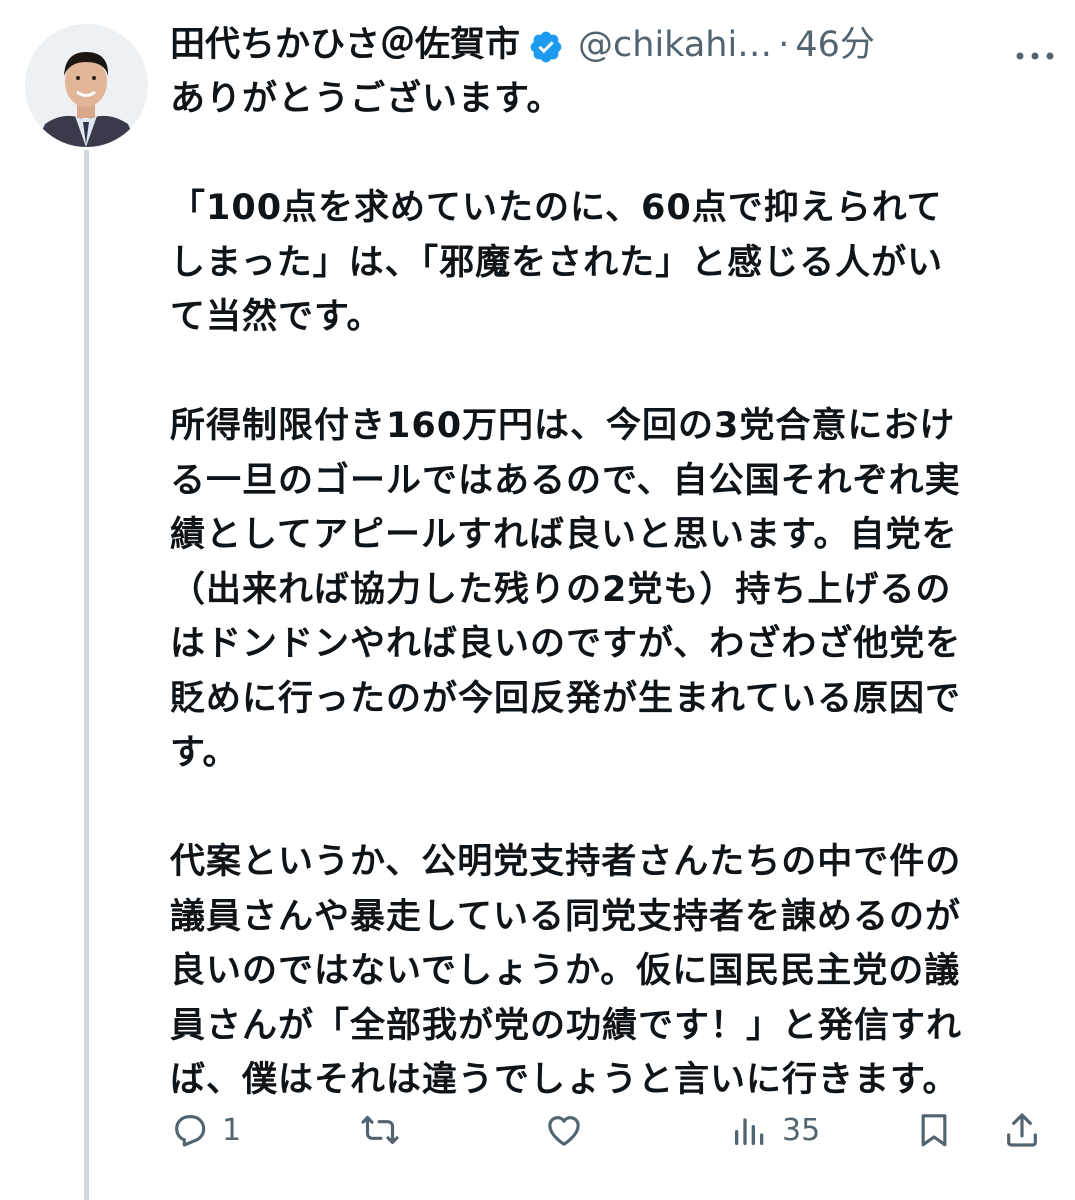 The height and width of the screenshot is (1200, 1075). What do you see at coordinates (750, 1130) in the screenshot?
I see `views-icon` at bounding box center [750, 1130].